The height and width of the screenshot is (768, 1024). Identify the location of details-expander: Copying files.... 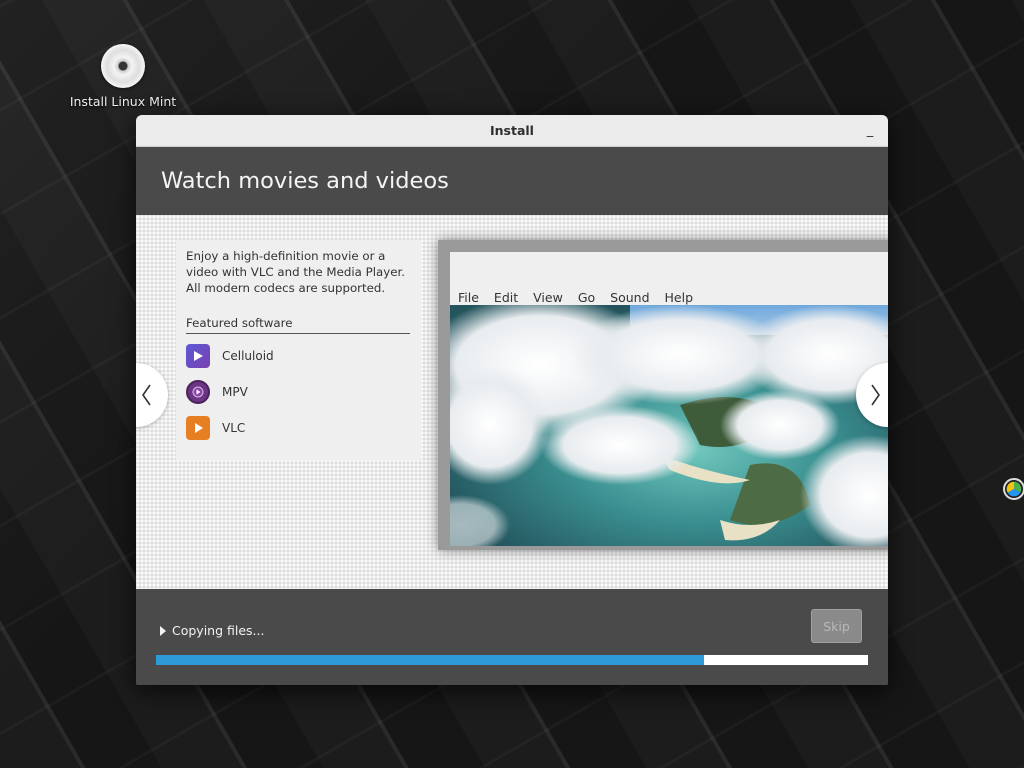
(212, 630).